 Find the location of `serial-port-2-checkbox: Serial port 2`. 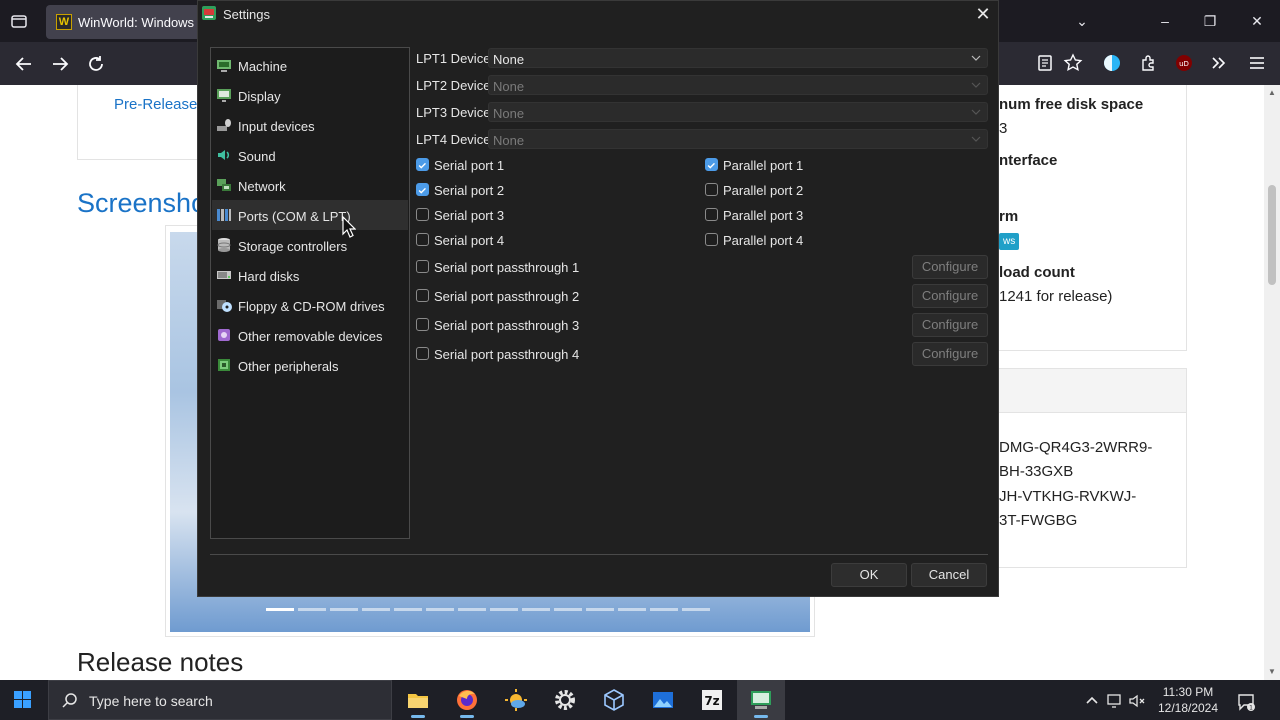

serial-port-2-checkbox: Serial port 2 is located at coordinates (496, 190).